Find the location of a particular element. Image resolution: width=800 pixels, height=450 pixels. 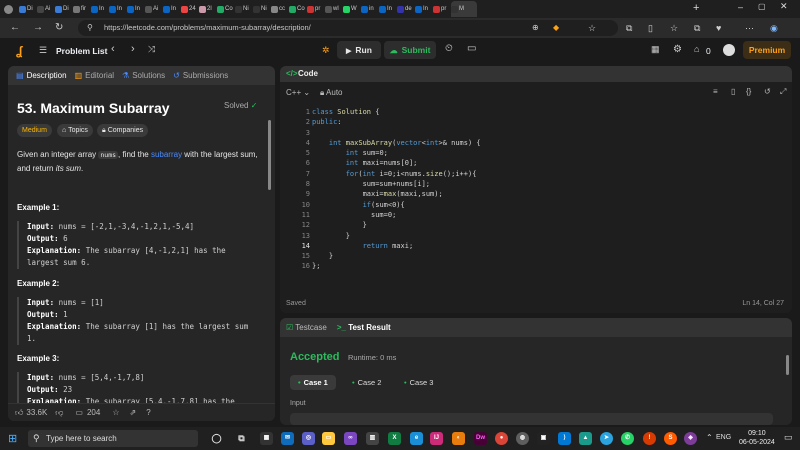

settings-menu-icon: ⋯ is located at coordinates (749, 28).